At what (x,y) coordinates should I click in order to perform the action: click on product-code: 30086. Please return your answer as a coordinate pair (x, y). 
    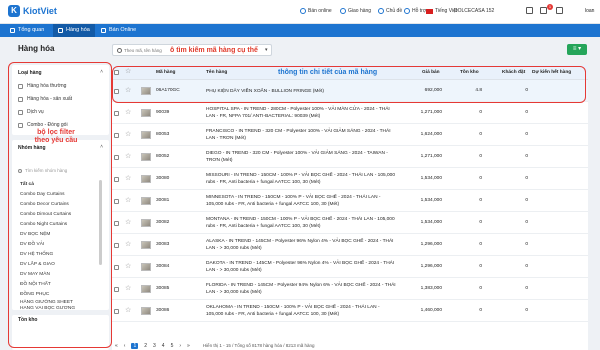
    Looking at the image, I should click on (162, 310).